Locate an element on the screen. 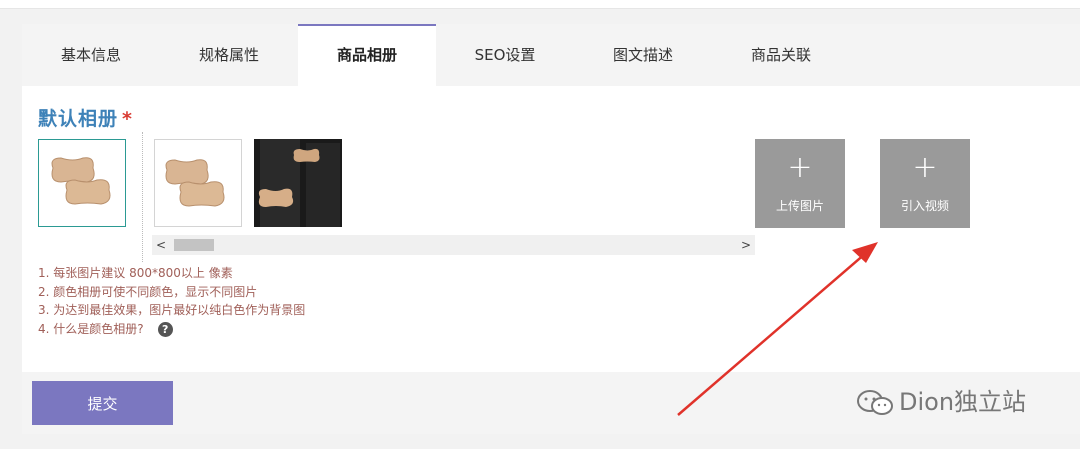  watermark-text: Dion独立站 is located at coordinates (963, 402).